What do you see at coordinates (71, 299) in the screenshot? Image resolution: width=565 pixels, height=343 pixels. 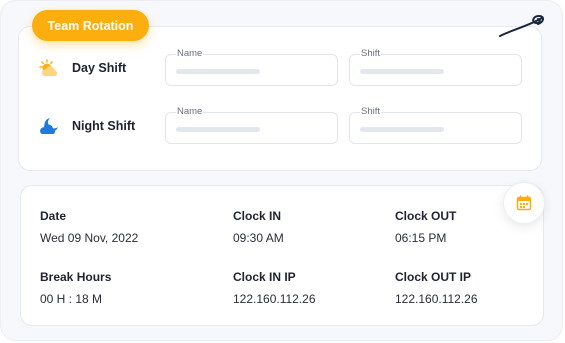 I see `break-hours-value: 00 H : 18 M` at bounding box center [71, 299].